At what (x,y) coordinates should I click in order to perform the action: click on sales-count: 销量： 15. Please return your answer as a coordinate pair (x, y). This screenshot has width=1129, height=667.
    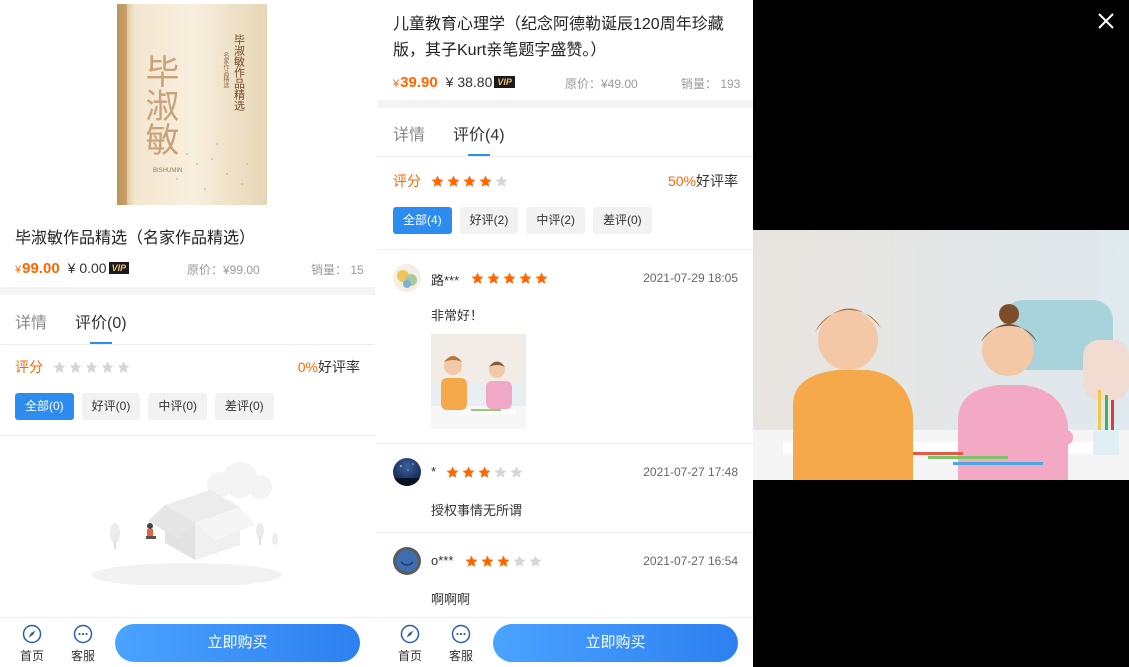
    Looking at the image, I should click on (337, 270).